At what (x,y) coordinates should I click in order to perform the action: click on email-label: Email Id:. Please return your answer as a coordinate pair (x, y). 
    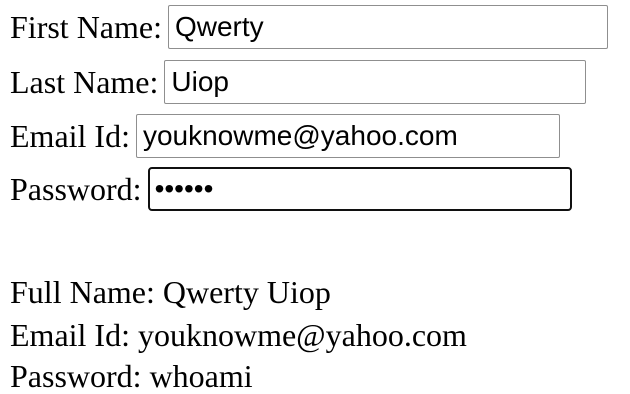
    Looking at the image, I should click on (70, 136).